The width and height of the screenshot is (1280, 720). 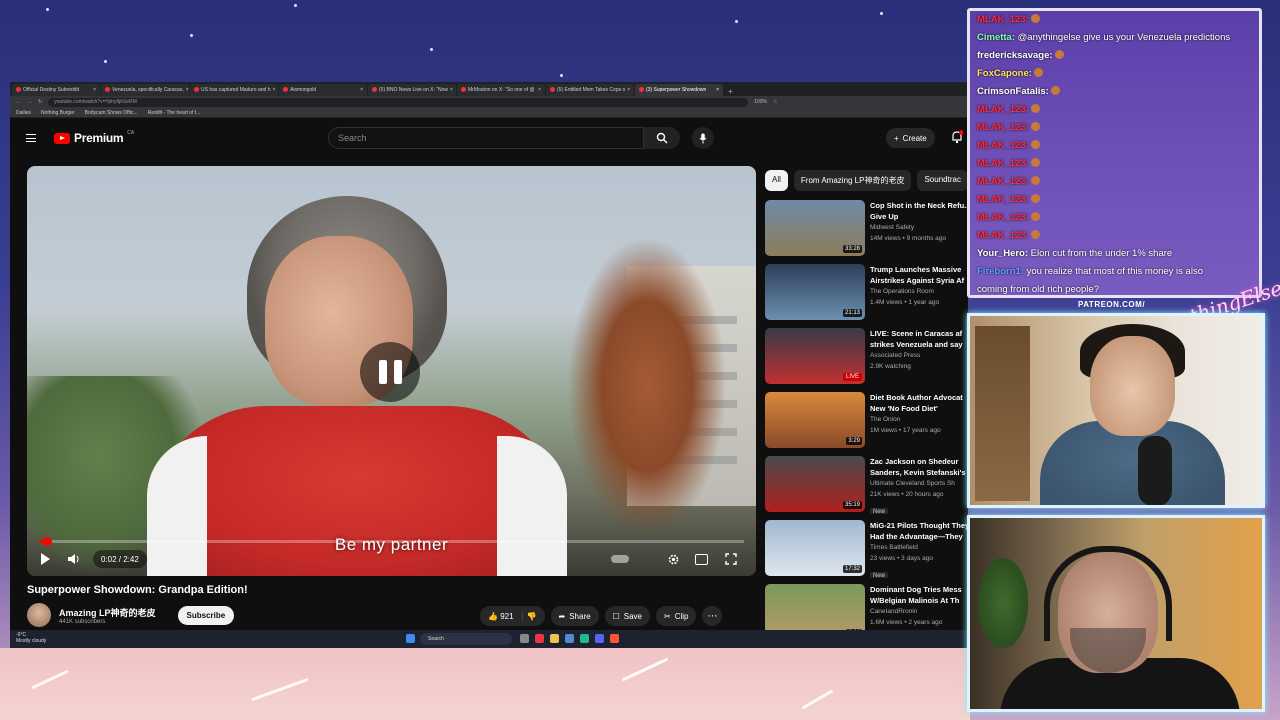 What do you see at coordinates (676, 616) in the screenshot?
I see `clip-button: ✂ Clip` at bounding box center [676, 616].